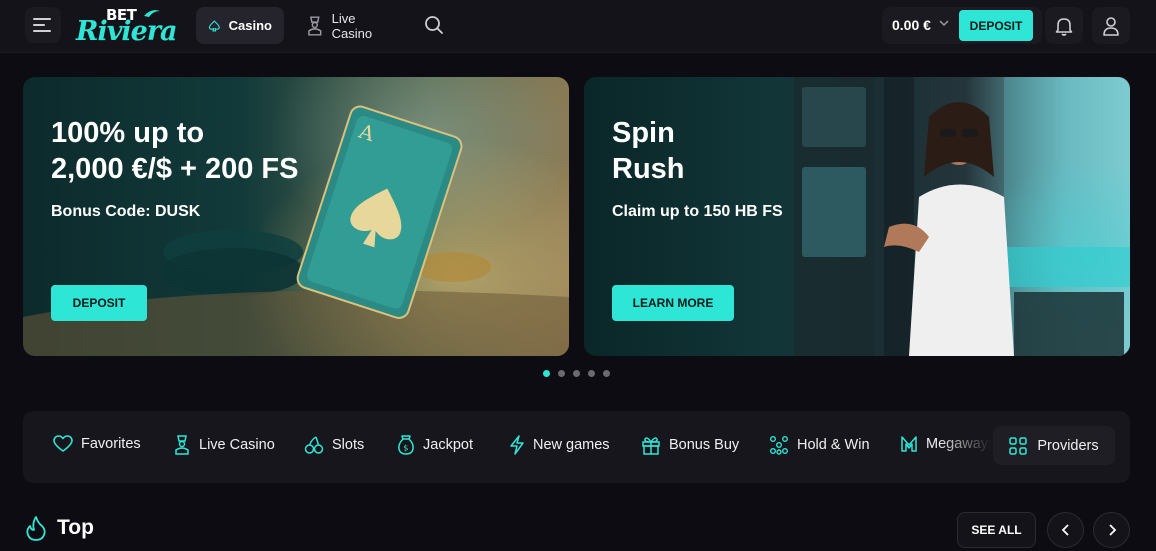  I want to click on category-slots: Slots, so click(334, 445).